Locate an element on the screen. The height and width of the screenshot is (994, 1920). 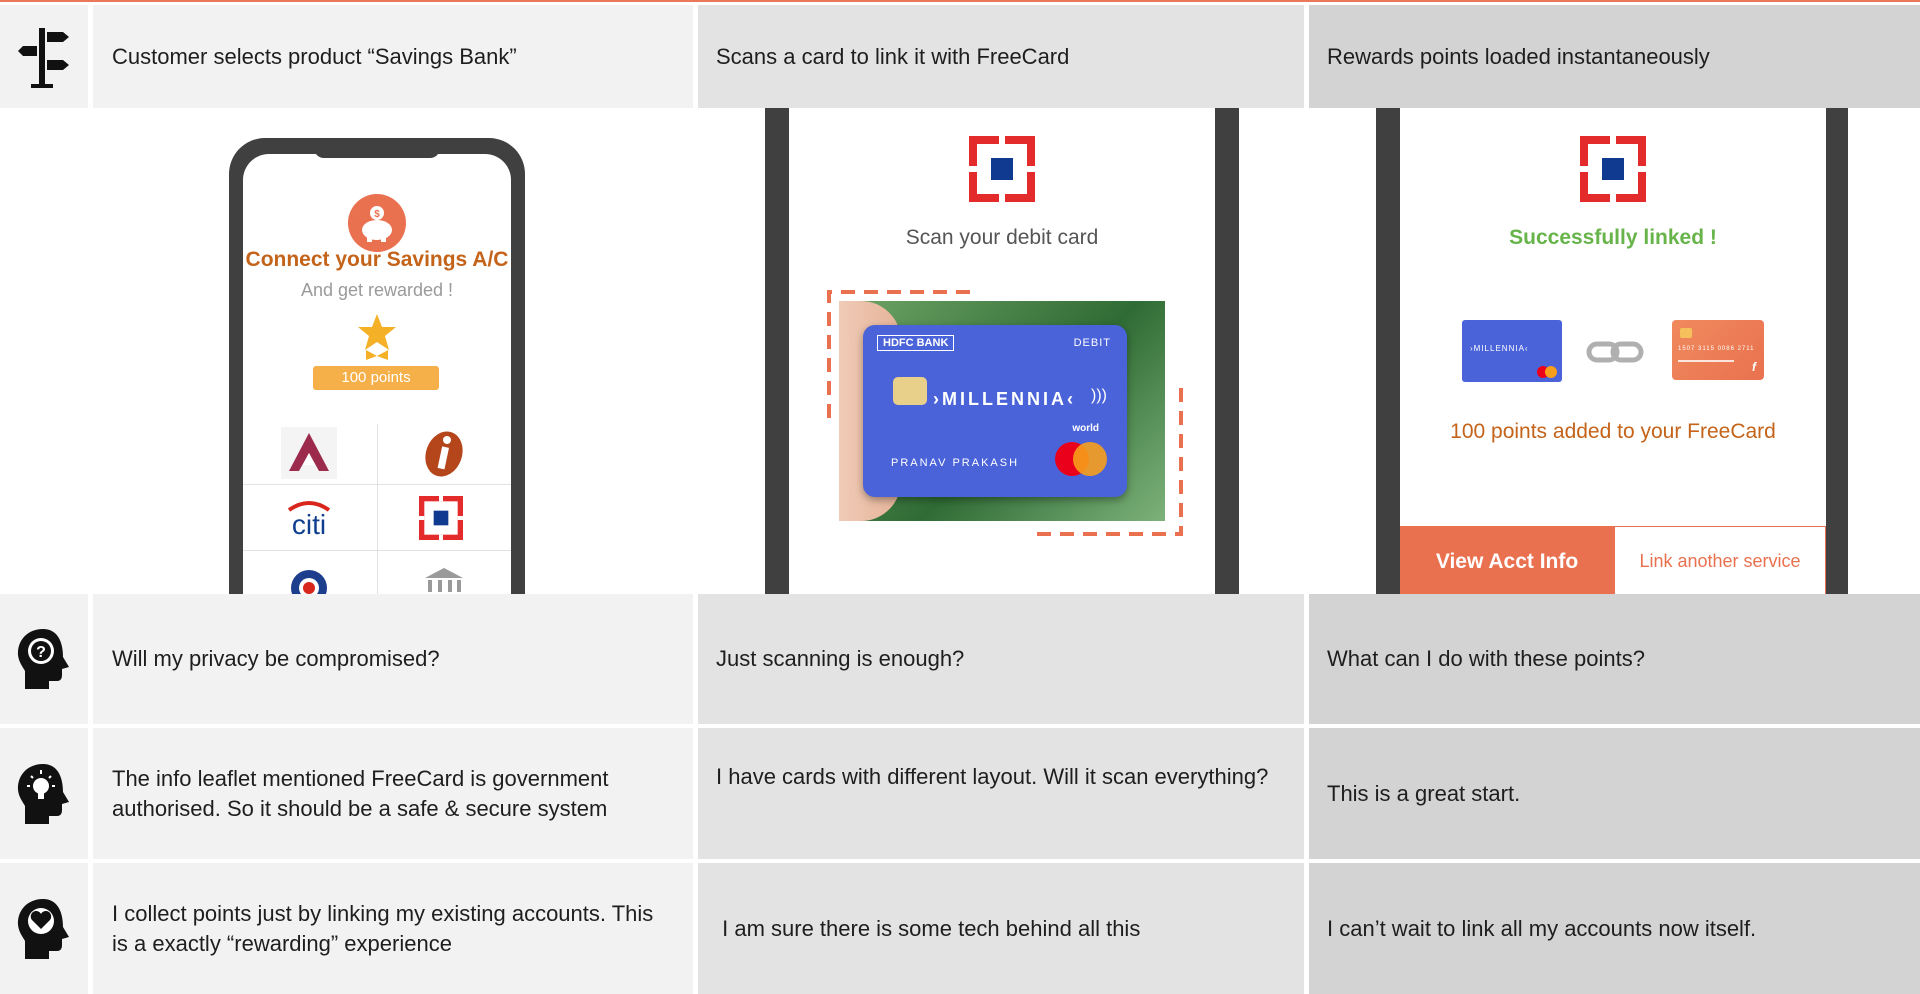
points-badge: 100 points is located at coordinates (376, 378).